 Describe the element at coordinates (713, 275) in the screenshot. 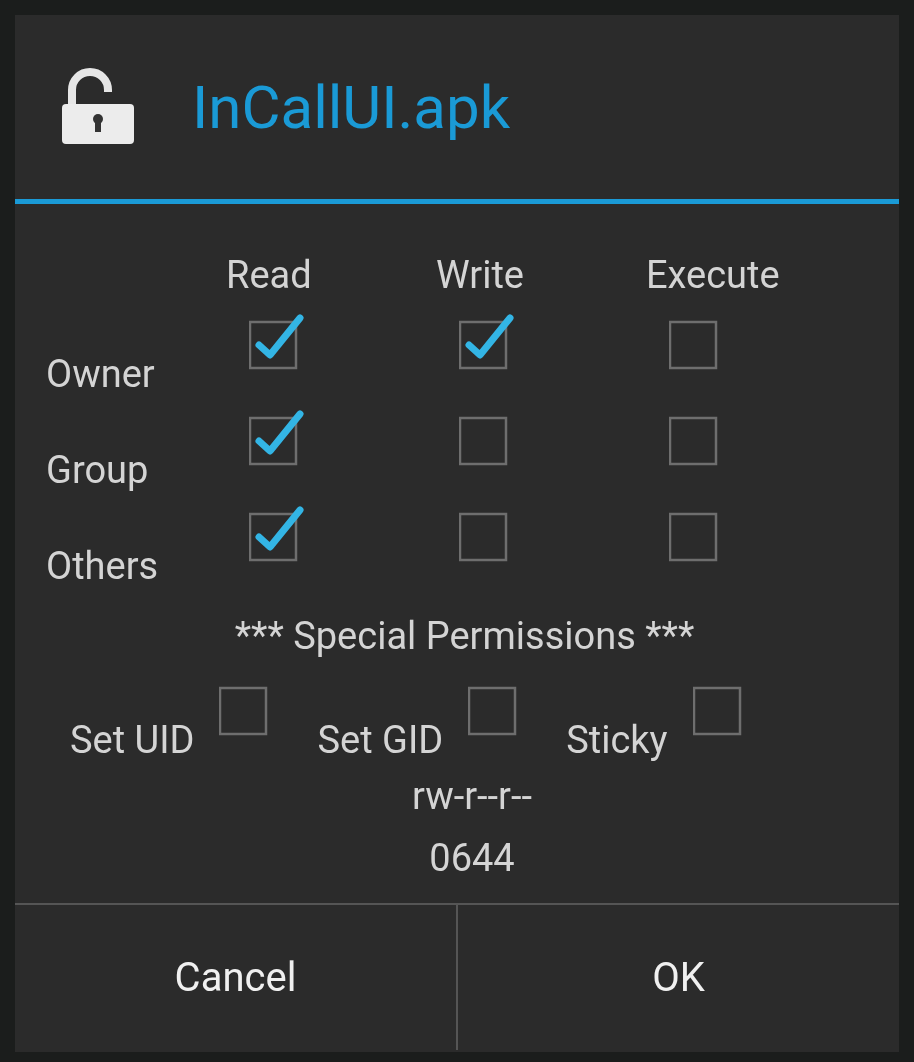

I see `column-header: Execute` at that location.